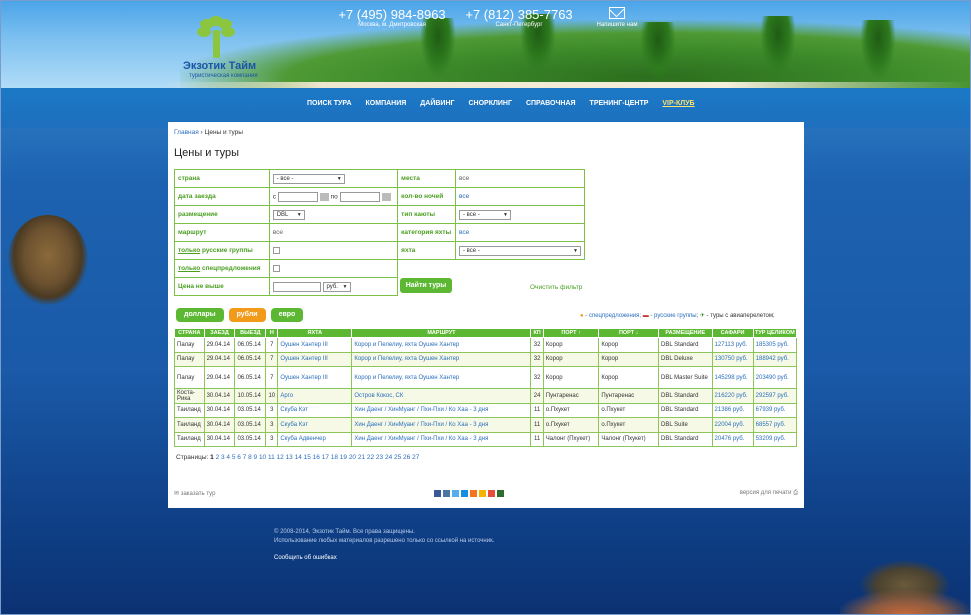  What do you see at coordinates (732, 425) in the screenshot?
I see `table-cell: 22004 руб.` at bounding box center [732, 425].